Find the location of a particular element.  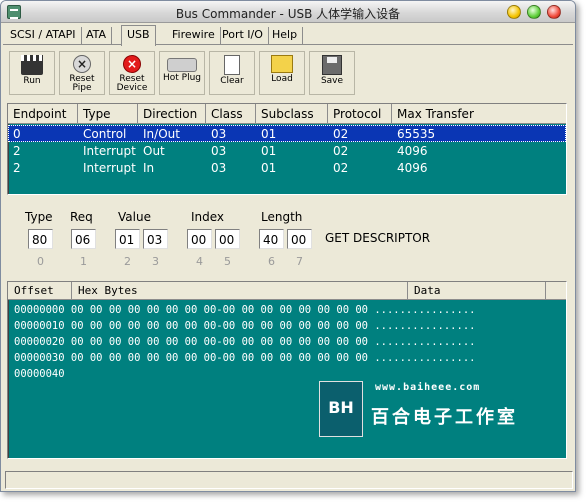

minimize-button is located at coordinates (514, 12).